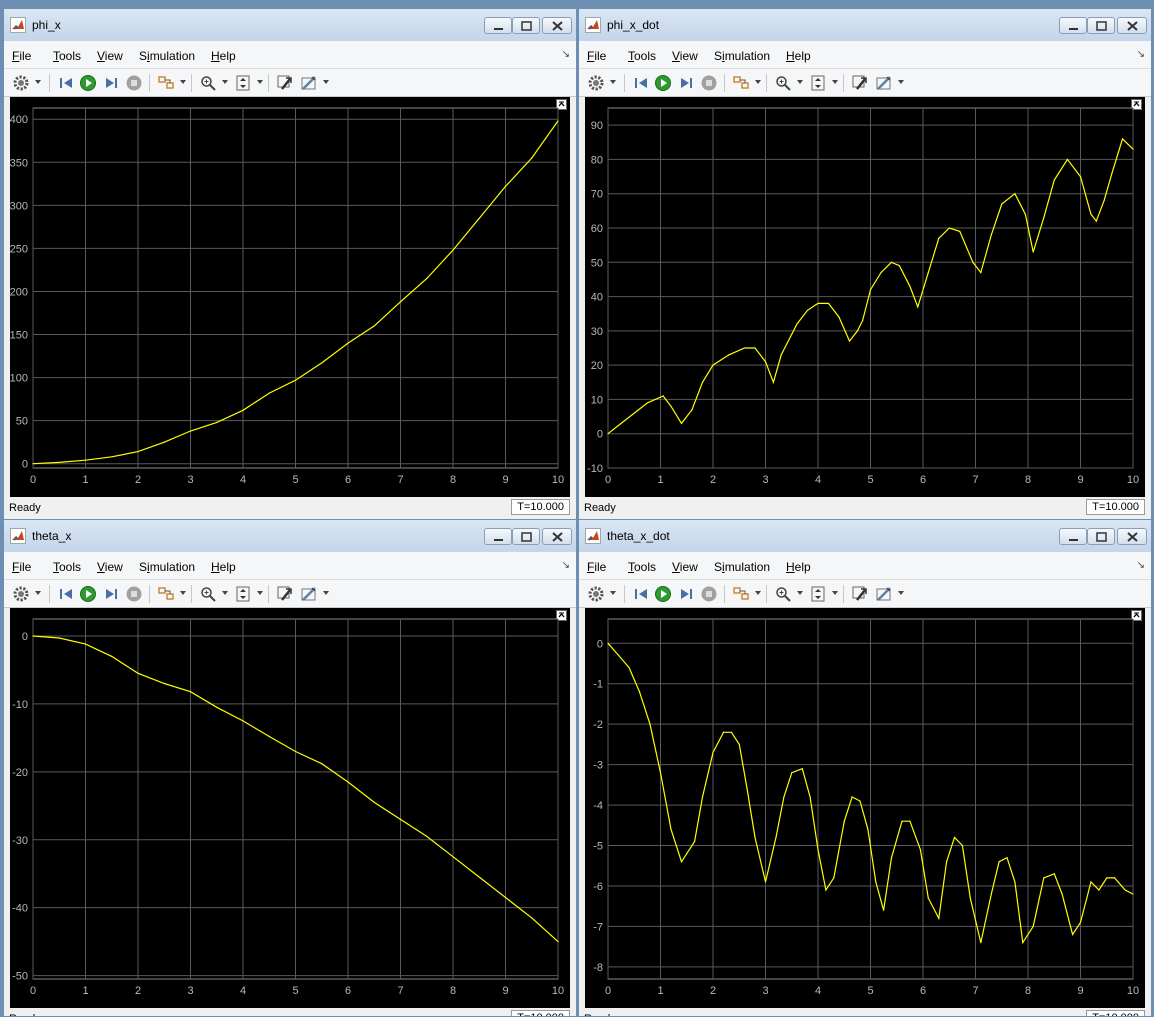 The width and height of the screenshot is (1154, 1017). Describe the element at coordinates (865, 25) in the screenshot. I see `title-bar: phi_x_dot` at that location.